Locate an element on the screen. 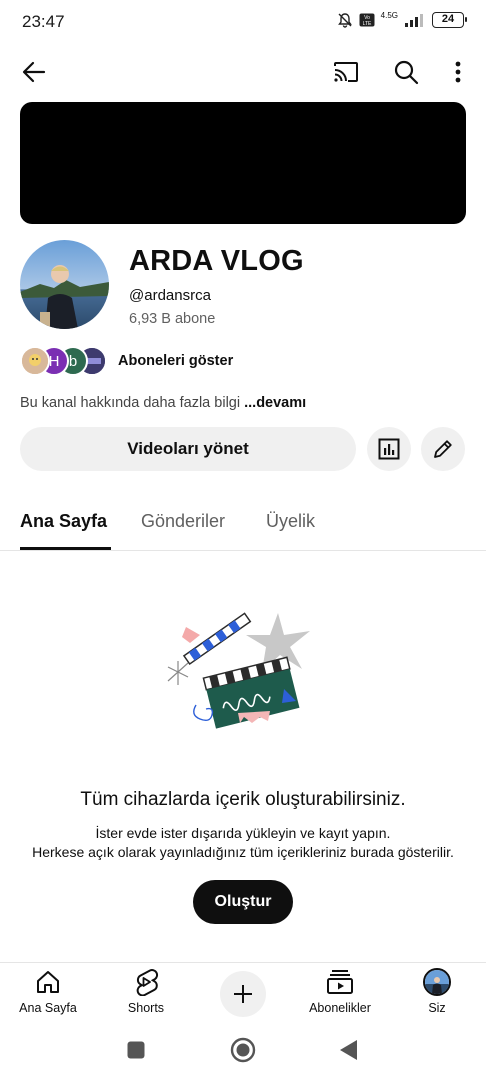  nav-you: Siz is located at coordinates (437, 991).